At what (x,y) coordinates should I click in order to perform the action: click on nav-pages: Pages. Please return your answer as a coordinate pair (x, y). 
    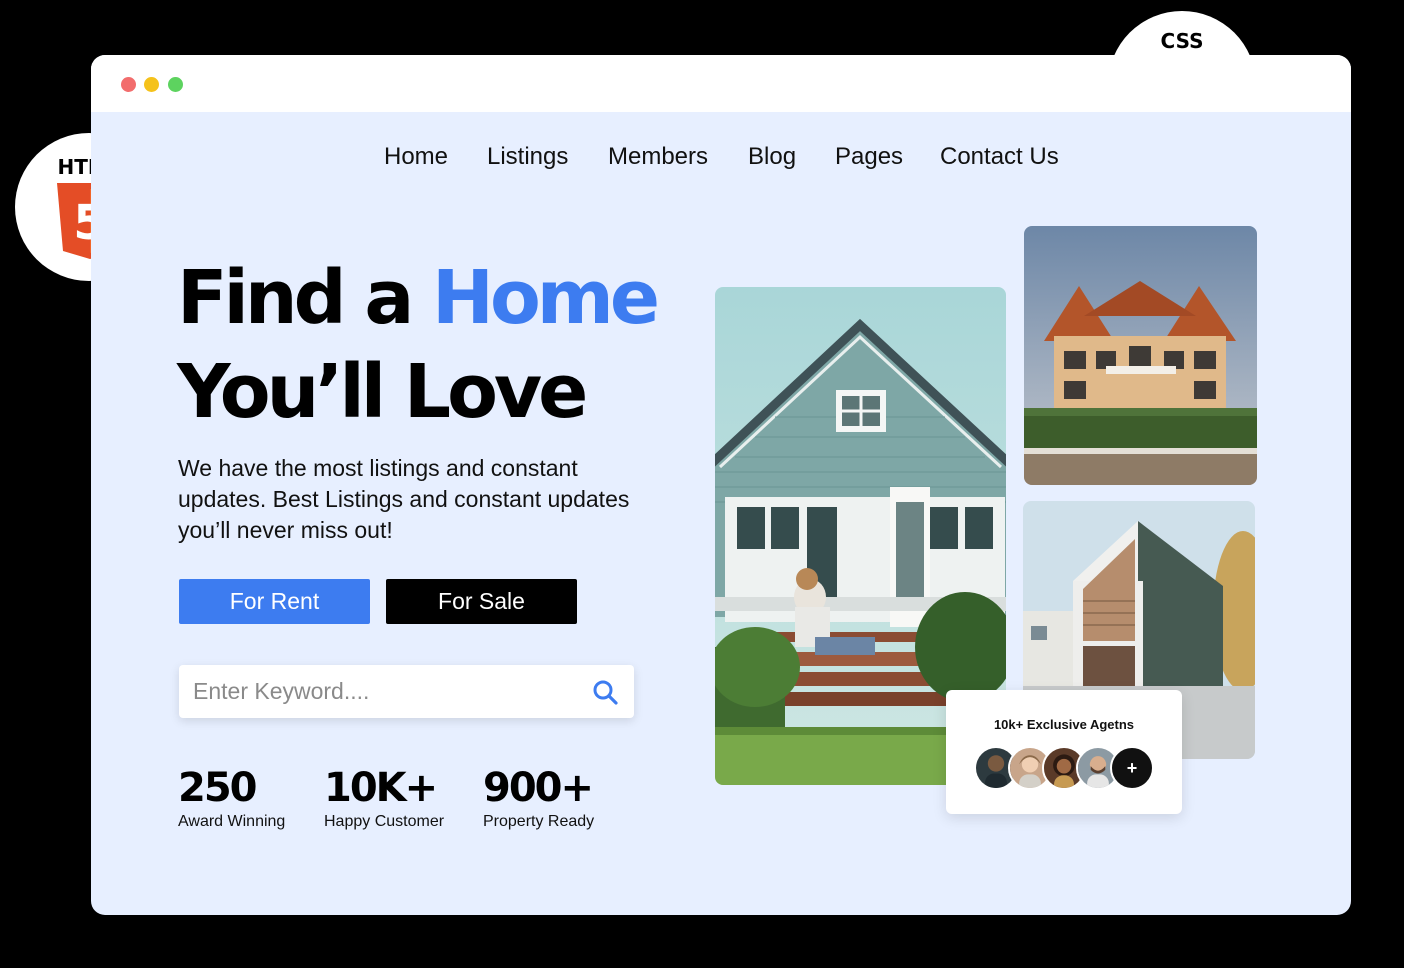
    Looking at the image, I should click on (869, 157).